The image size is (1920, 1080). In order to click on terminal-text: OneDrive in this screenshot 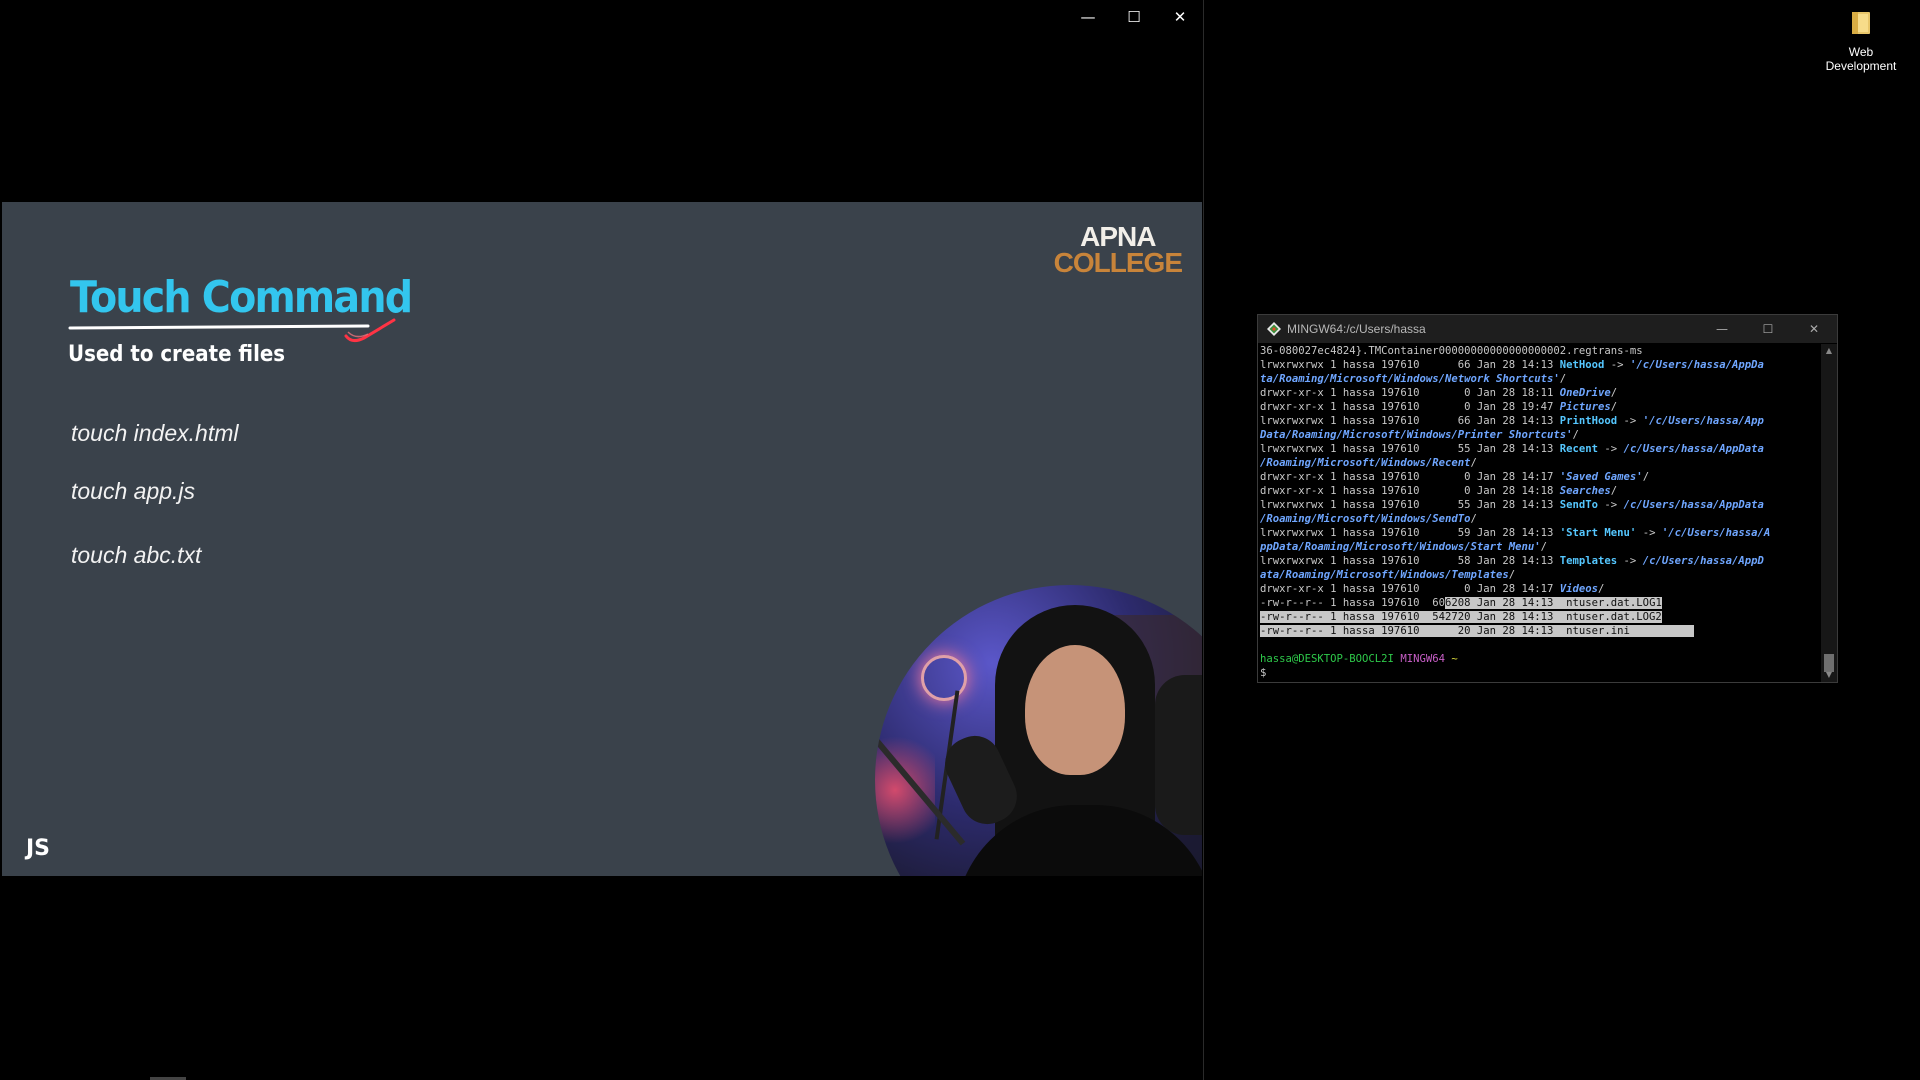, I will do `click(1585, 393)`.